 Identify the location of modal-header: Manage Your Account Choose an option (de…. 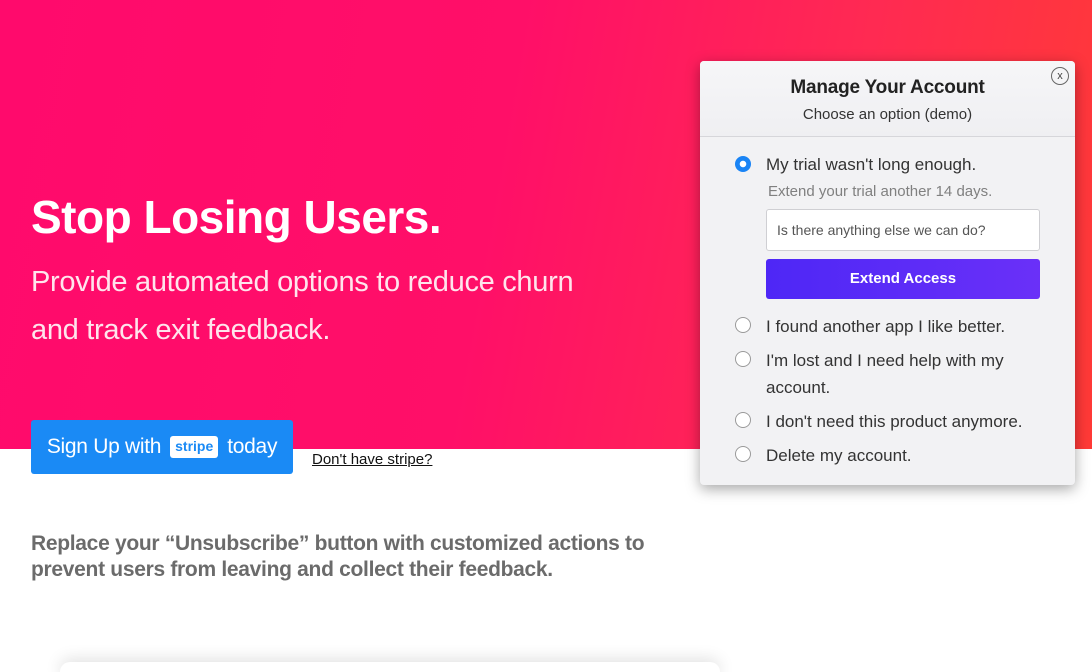
(887, 99).